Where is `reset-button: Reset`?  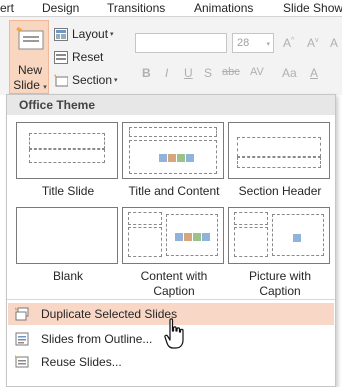
reset-button: Reset is located at coordinates (78, 57).